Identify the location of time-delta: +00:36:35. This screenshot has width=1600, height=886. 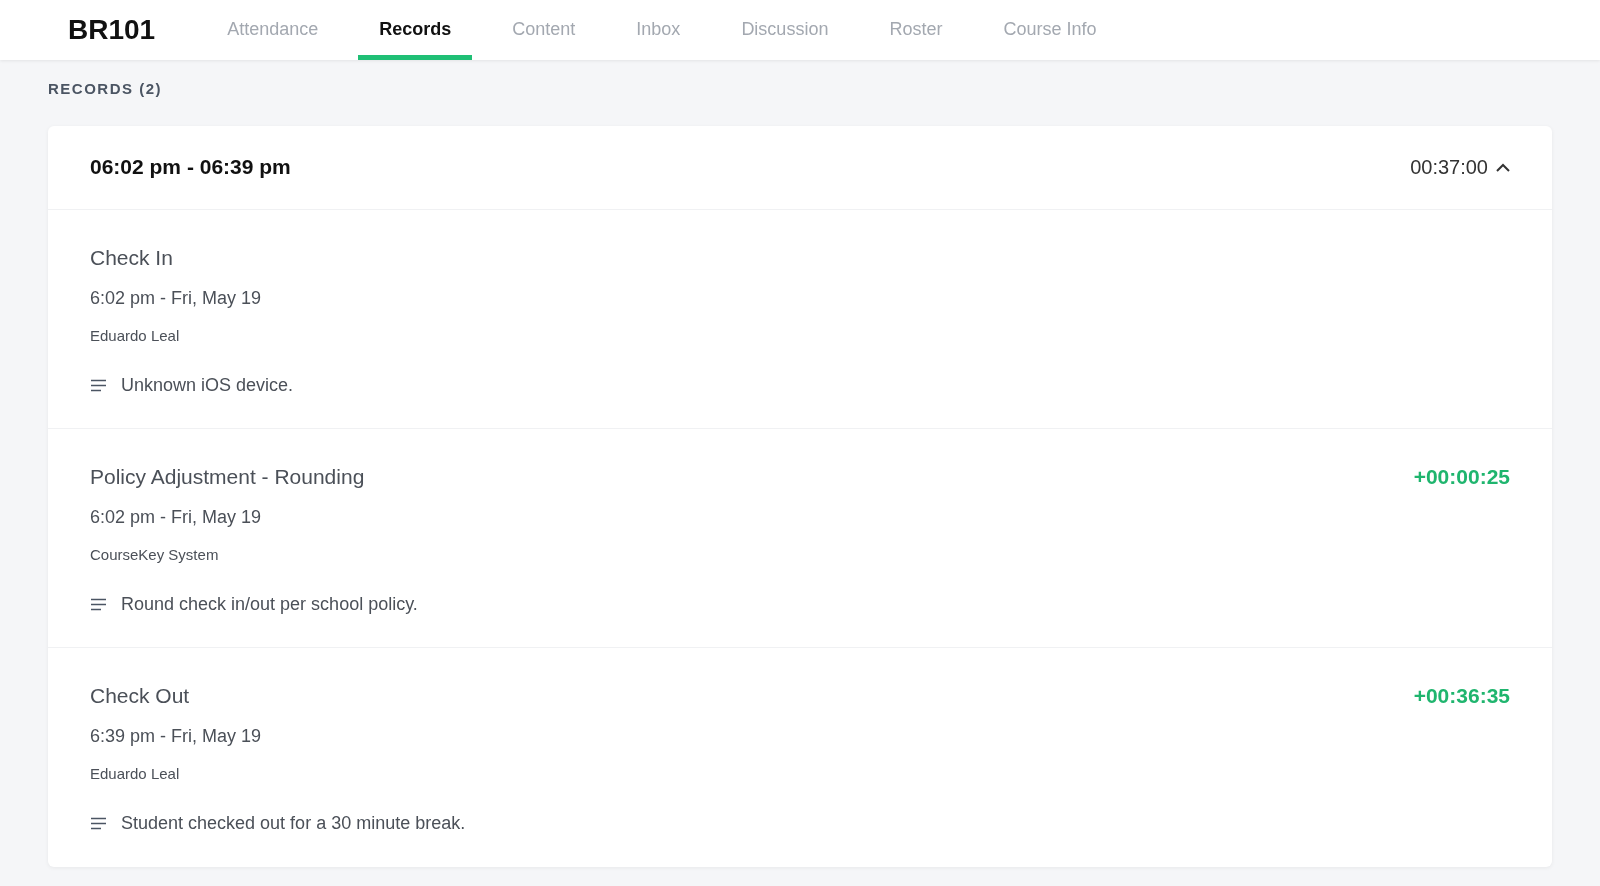
(1461, 695).